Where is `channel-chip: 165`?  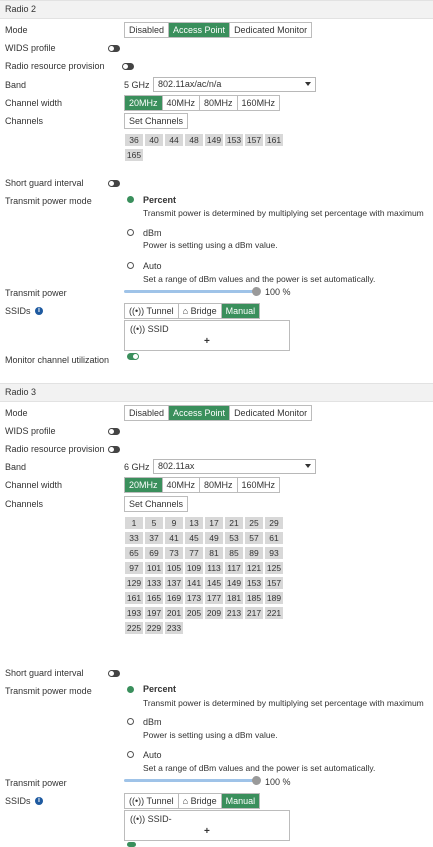
channel-chip: 165 is located at coordinates (154, 598).